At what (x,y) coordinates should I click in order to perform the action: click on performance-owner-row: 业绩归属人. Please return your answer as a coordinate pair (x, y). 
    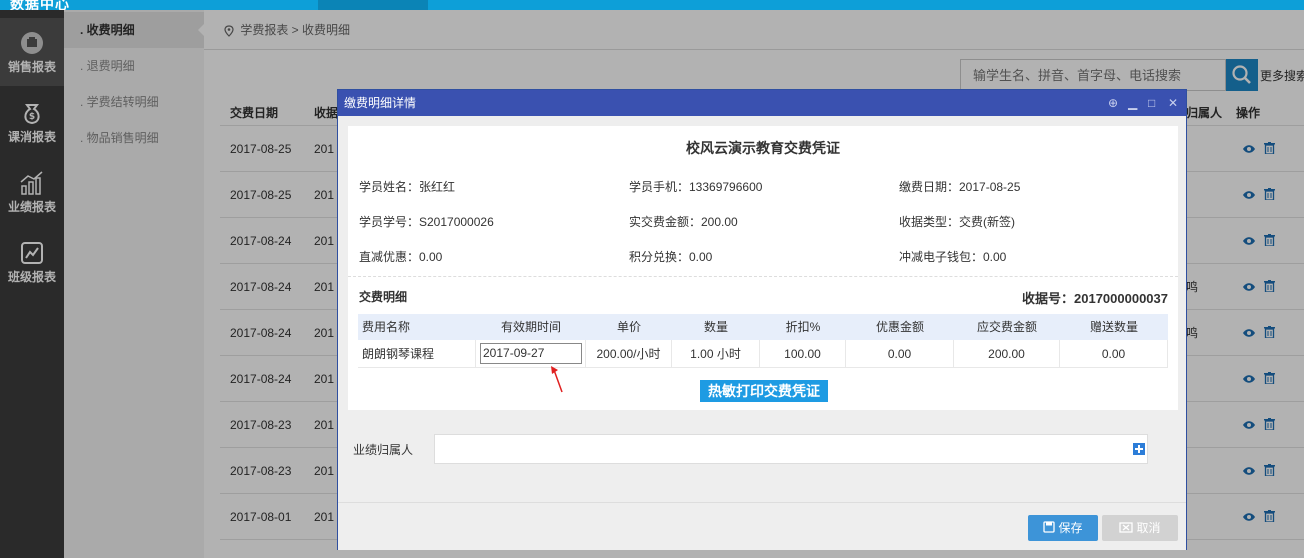
    Looking at the image, I should click on (743, 450).